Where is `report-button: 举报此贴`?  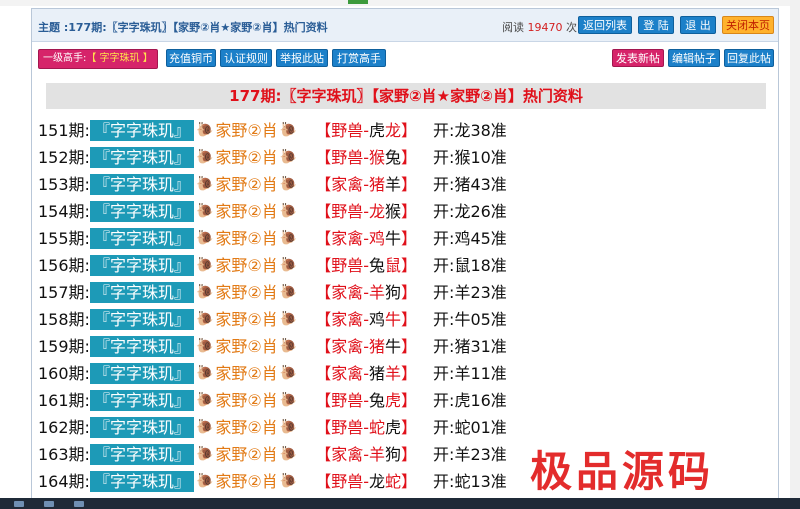 report-button: 举报此贴 is located at coordinates (302, 58).